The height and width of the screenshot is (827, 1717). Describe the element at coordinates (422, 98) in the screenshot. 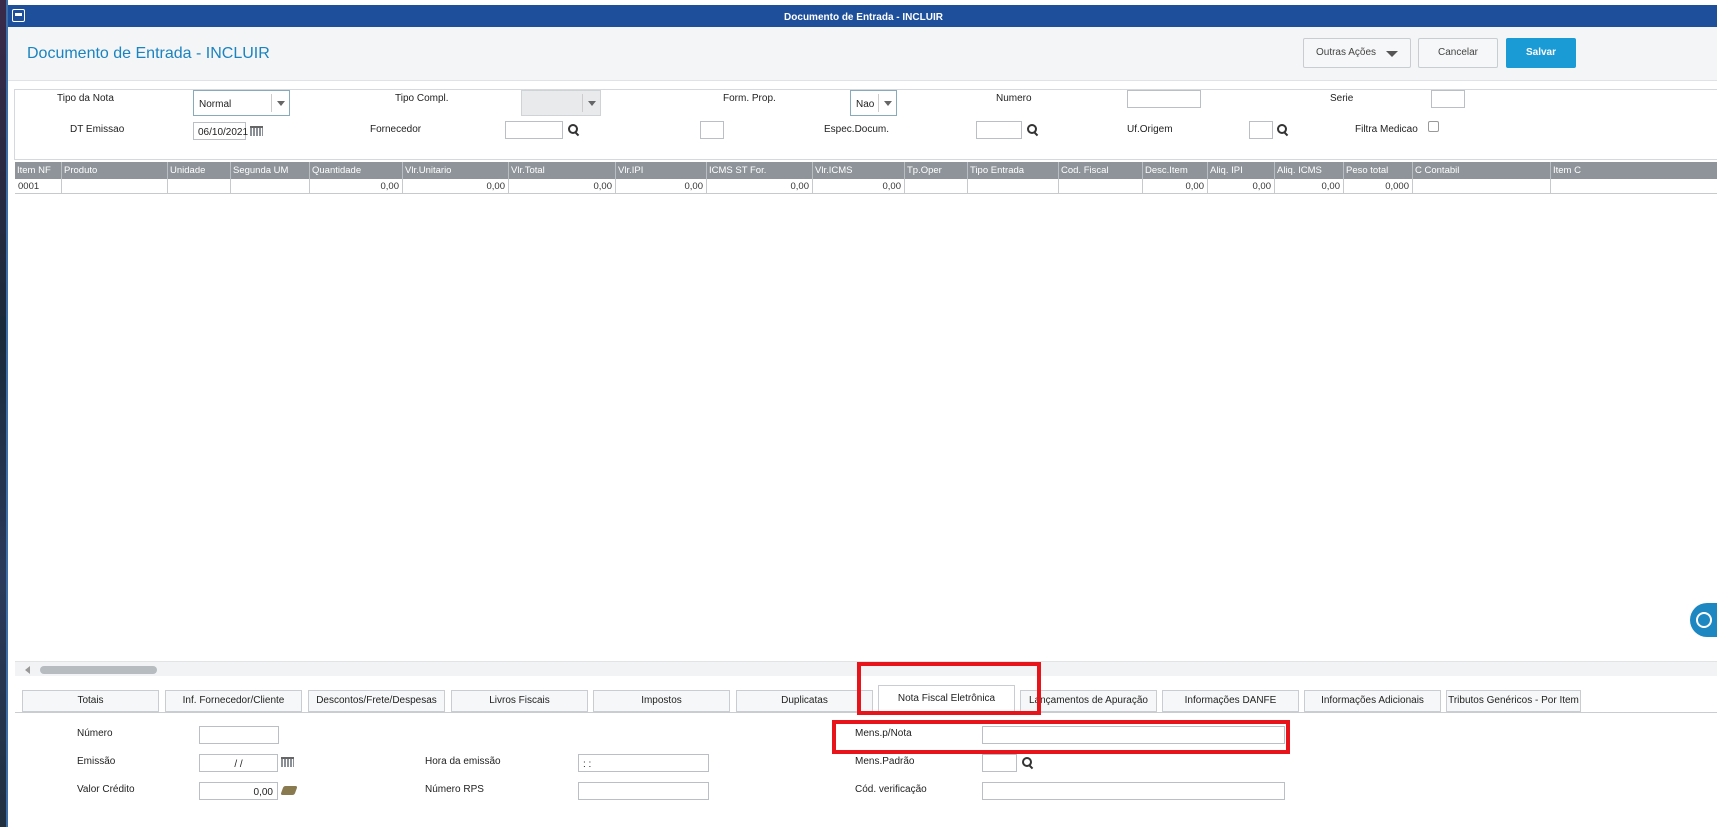

I see `tipo-compl-label: Tipo Compl.` at that location.